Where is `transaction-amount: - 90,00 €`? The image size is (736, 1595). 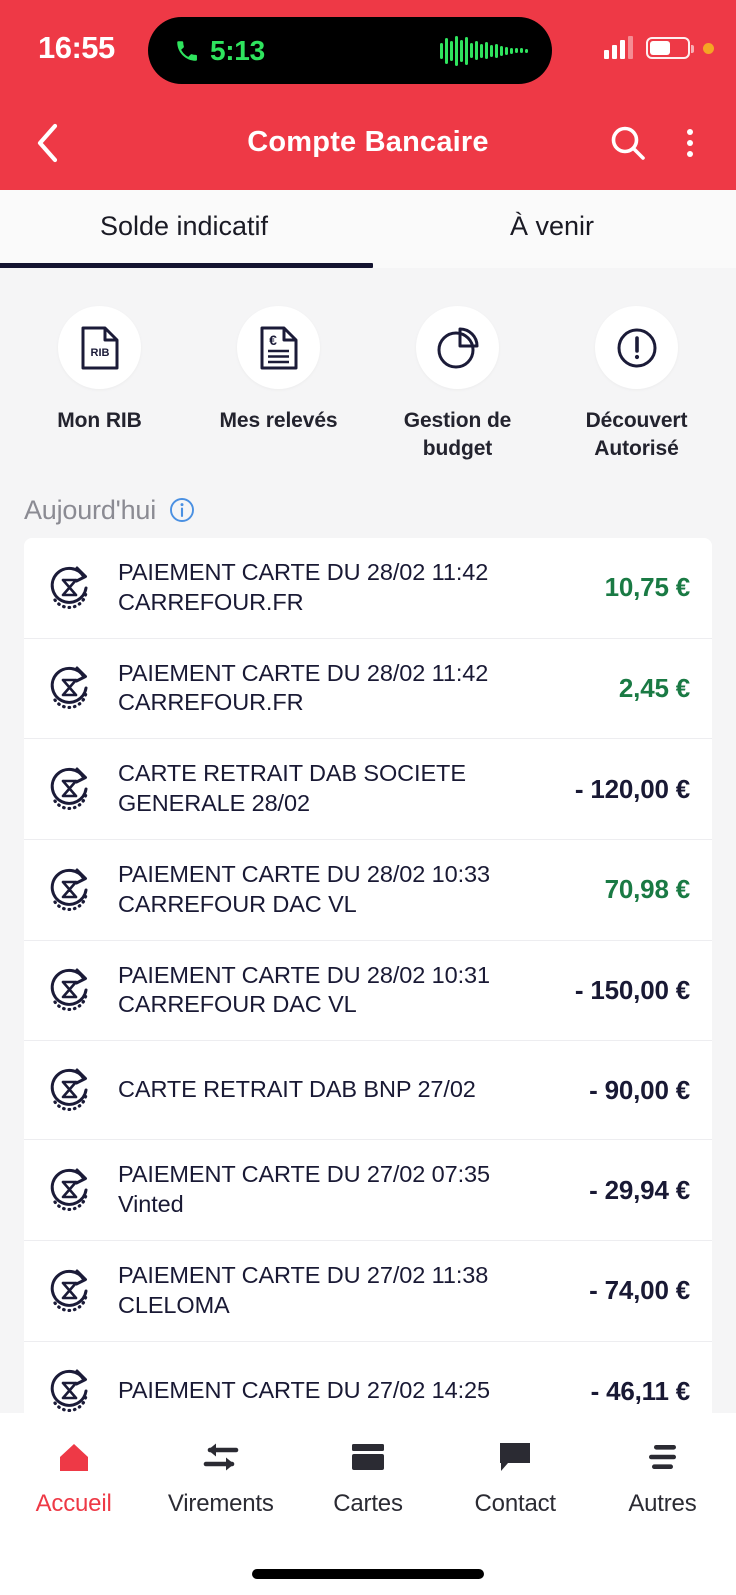 transaction-amount: - 90,00 € is located at coordinates (639, 1089).